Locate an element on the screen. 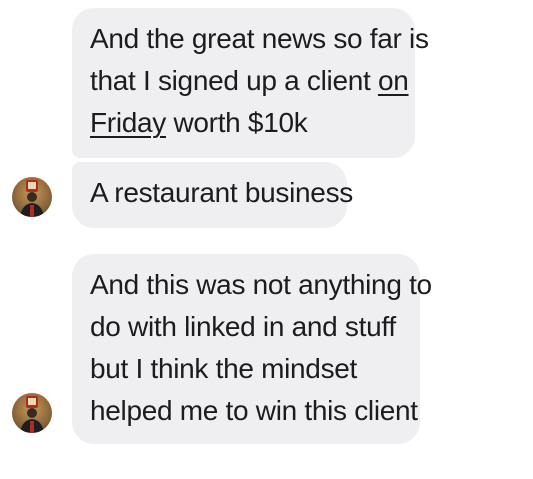 This screenshot has height=479, width=533. message-line: And this was not anything to is located at coordinates (261, 284).